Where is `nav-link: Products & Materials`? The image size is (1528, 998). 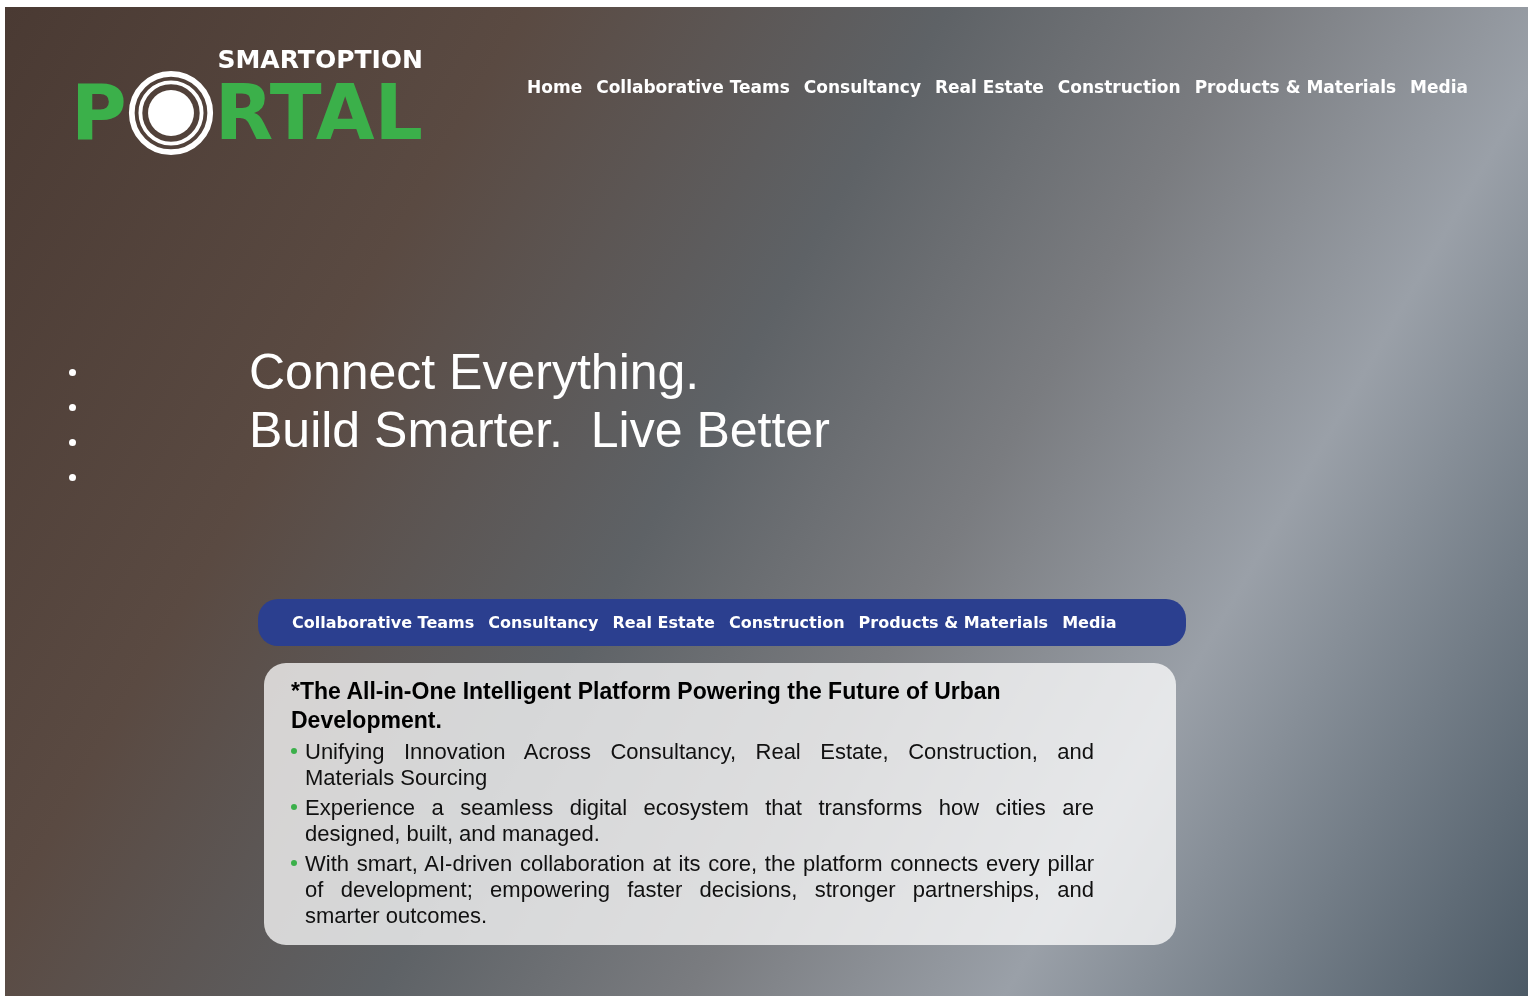 nav-link: Products & Materials is located at coordinates (1295, 88).